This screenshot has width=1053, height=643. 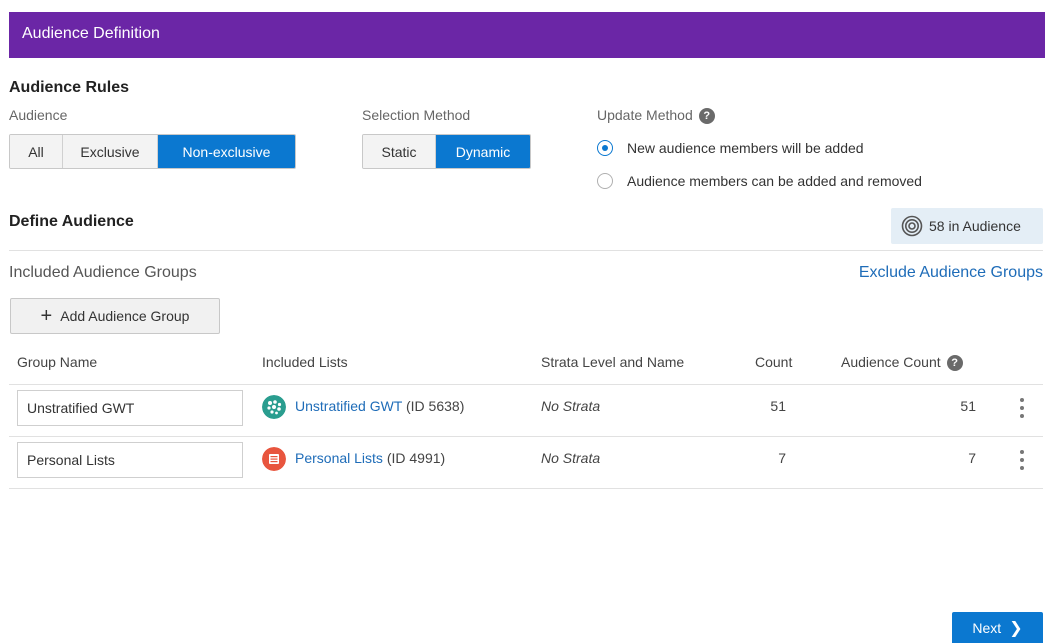 What do you see at coordinates (745, 148) in the screenshot?
I see `update-option-add-only-label: New audience members will be added` at bounding box center [745, 148].